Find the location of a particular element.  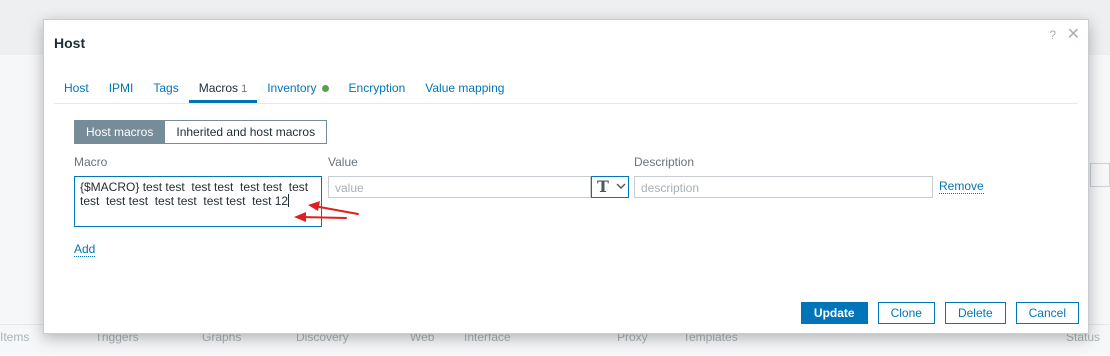

tab-macros-count: 1 is located at coordinates (244, 89).